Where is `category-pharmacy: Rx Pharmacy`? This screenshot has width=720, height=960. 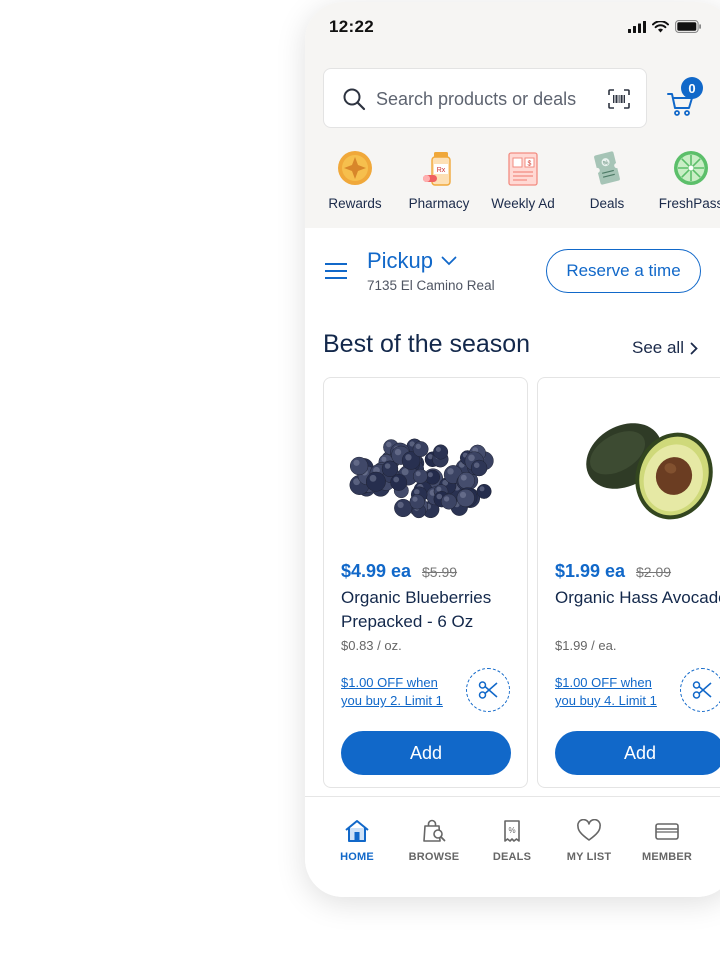 category-pharmacy: Rx Pharmacy is located at coordinates (439, 179).